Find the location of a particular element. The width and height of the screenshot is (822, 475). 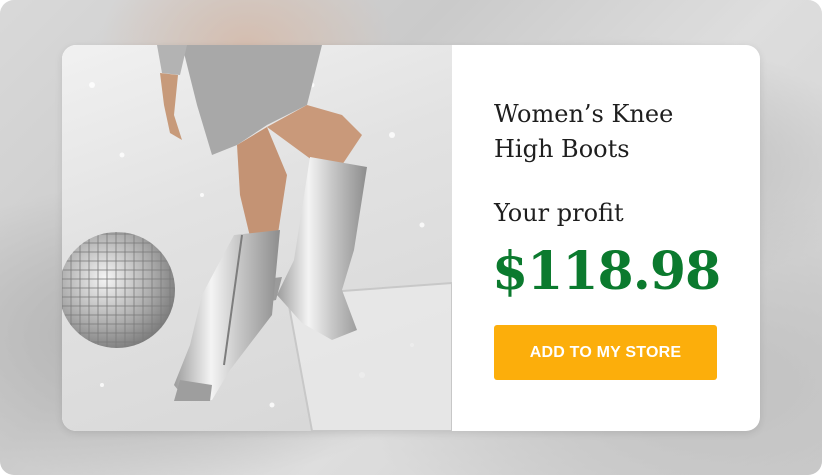

product-title: Women’s Knee High Boots is located at coordinates (614, 132).